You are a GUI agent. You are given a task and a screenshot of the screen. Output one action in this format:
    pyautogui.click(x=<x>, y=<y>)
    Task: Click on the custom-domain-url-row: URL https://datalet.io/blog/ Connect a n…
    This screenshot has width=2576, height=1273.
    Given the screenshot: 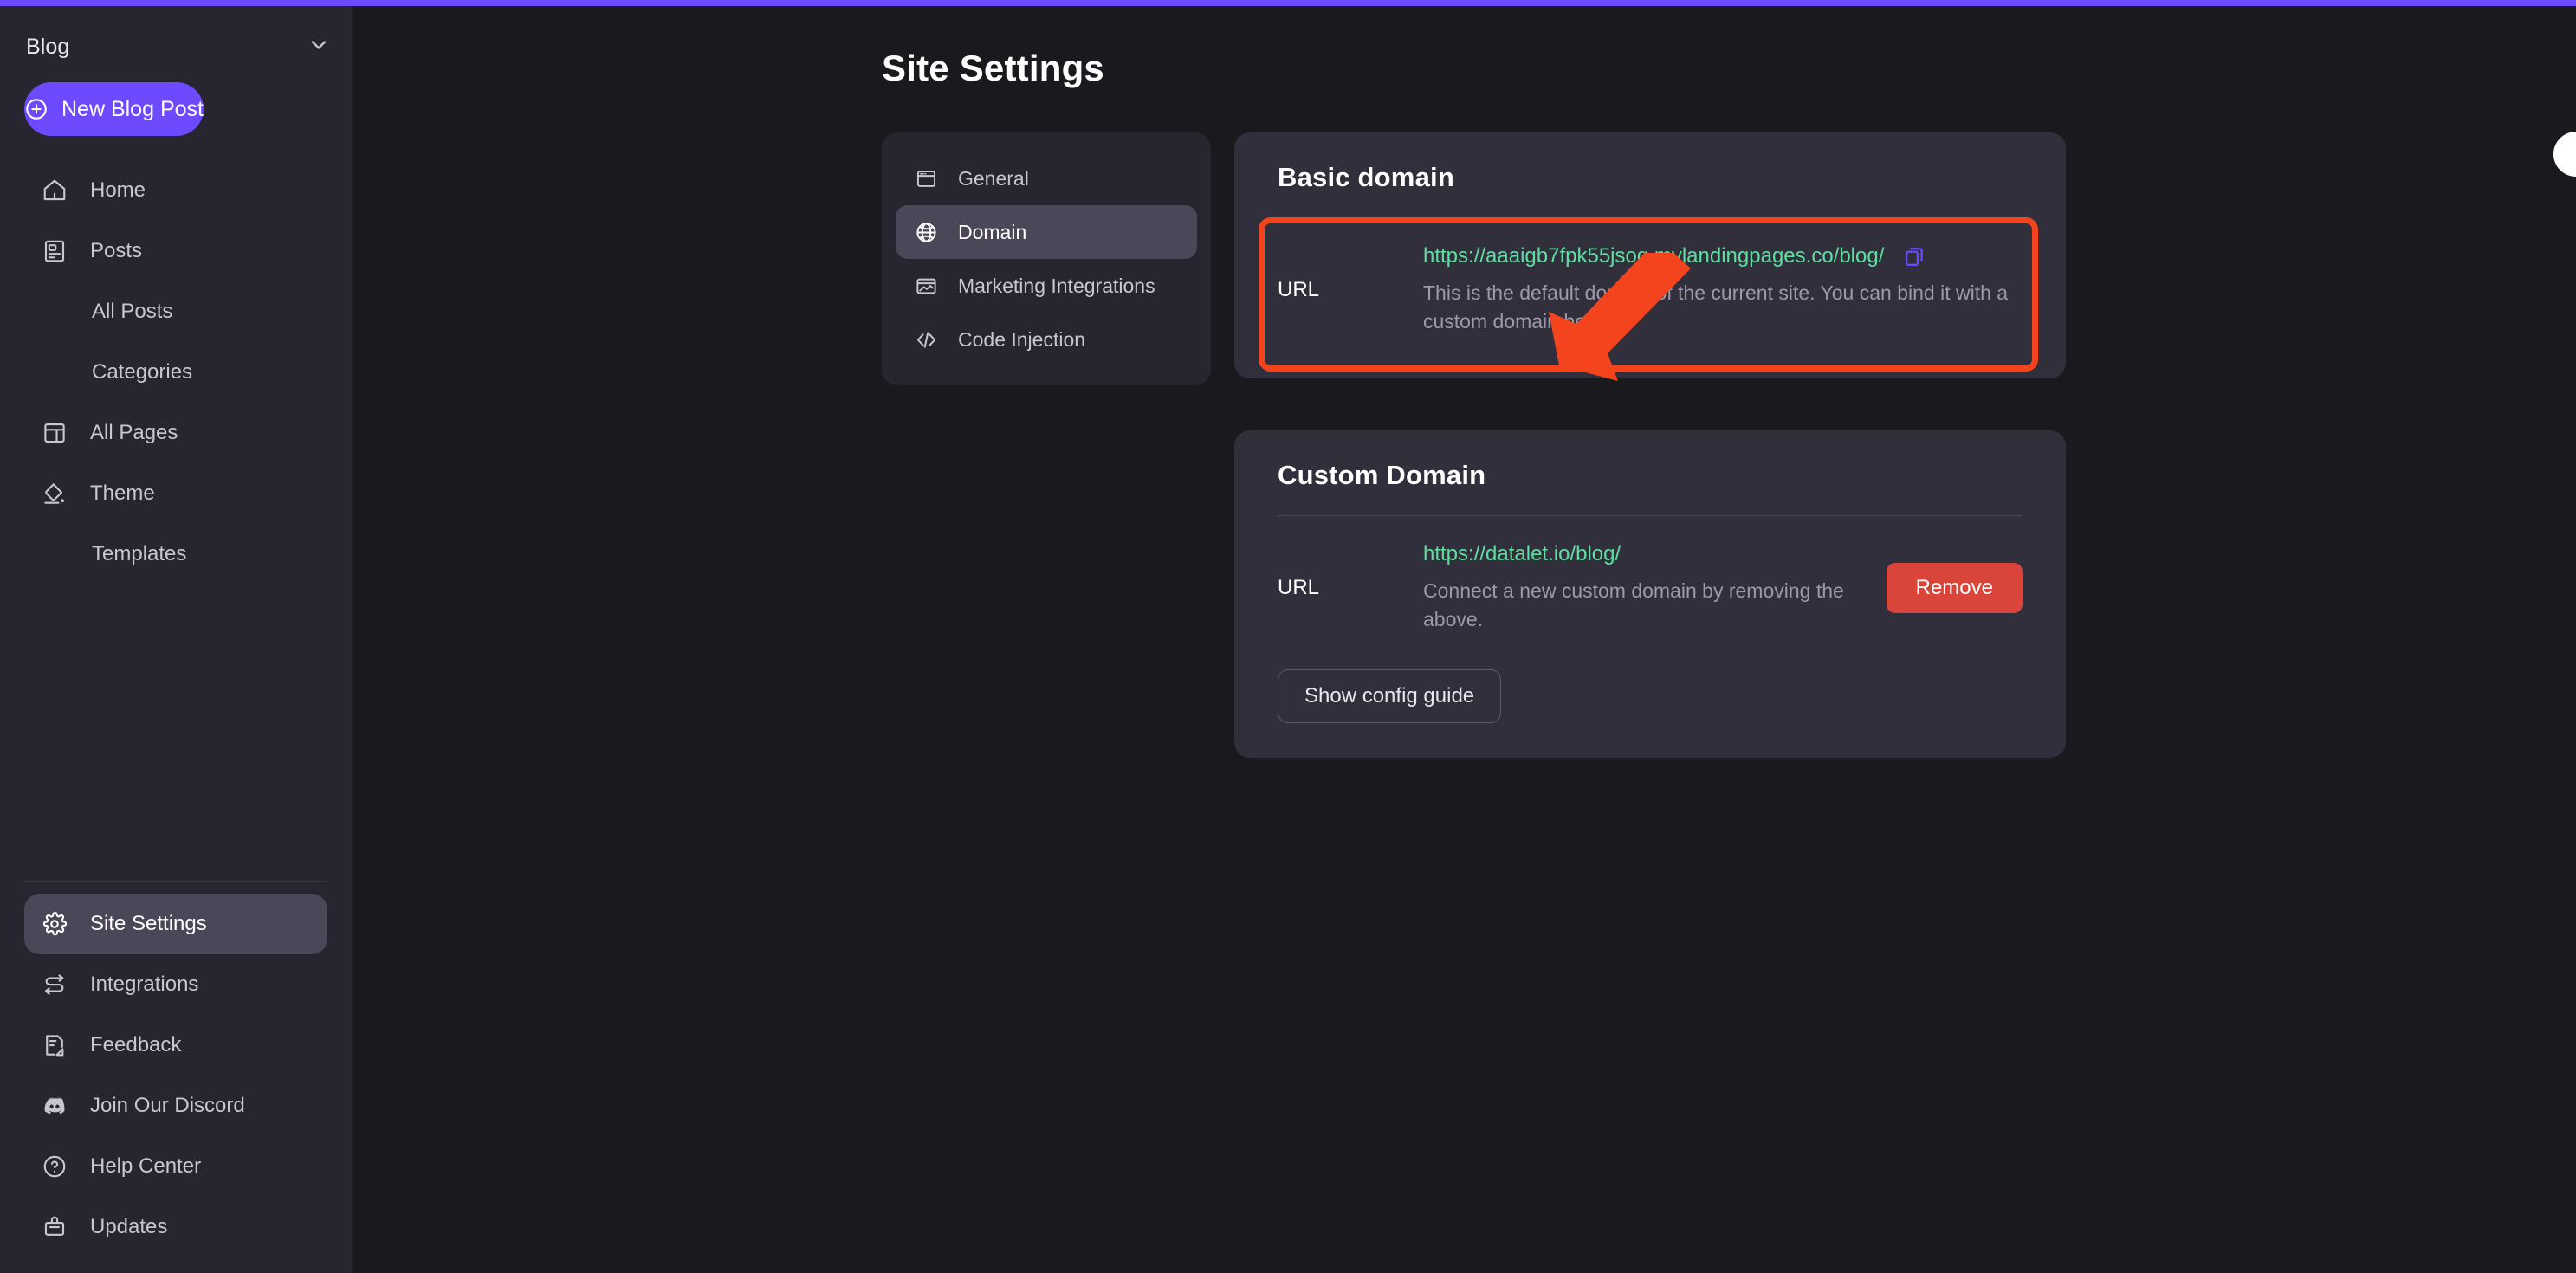 What is the action you would take?
    pyautogui.click(x=1650, y=579)
    